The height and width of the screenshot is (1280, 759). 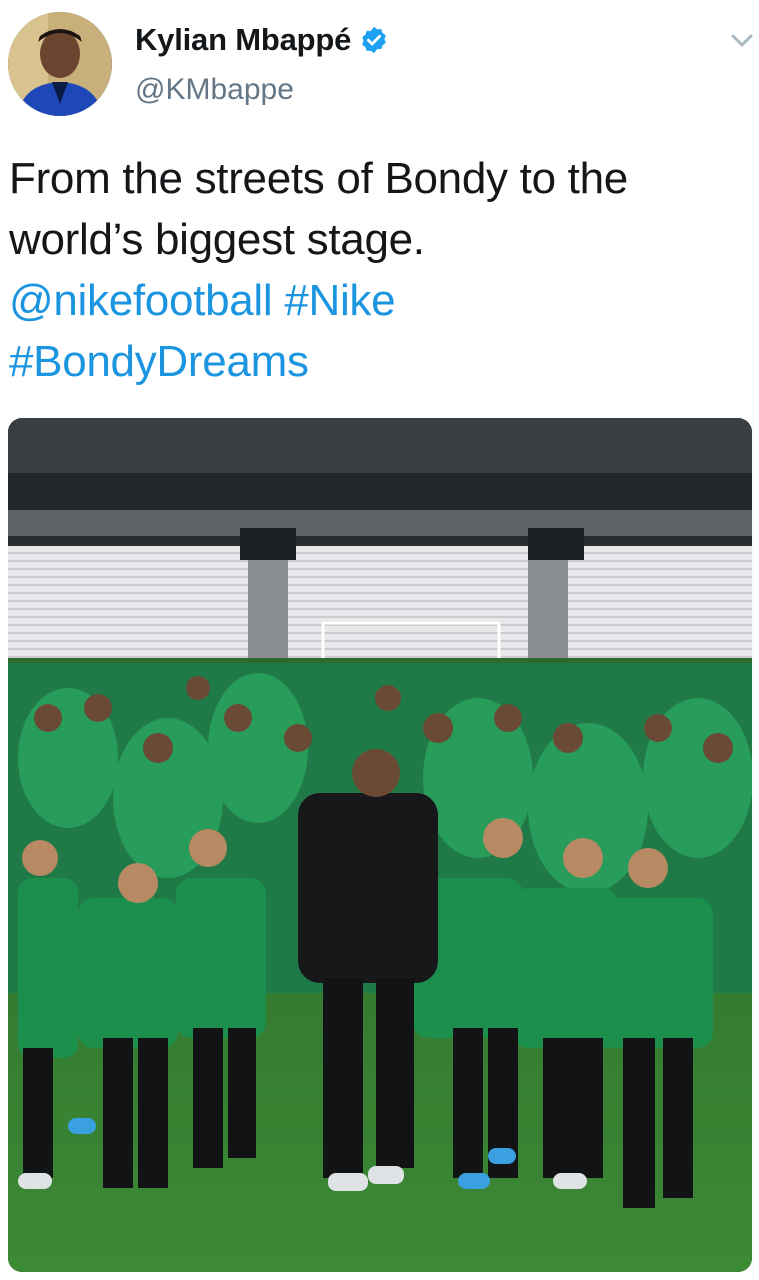 What do you see at coordinates (379, 65) in the screenshot?
I see `tweet-header: Kylian Mbappé @KMbappe` at bounding box center [379, 65].